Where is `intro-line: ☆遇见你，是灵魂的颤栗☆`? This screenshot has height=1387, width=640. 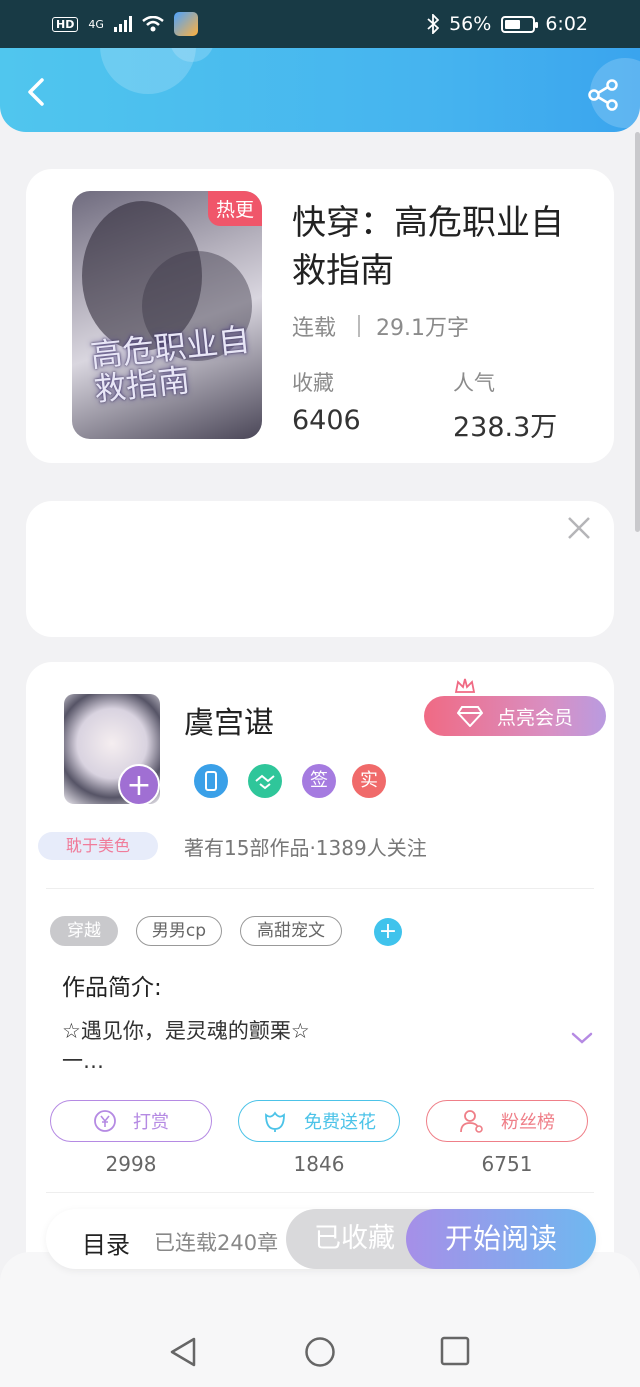
intro-line: ☆遇见你，是灵魂的颤栗☆ is located at coordinates (186, 1031).